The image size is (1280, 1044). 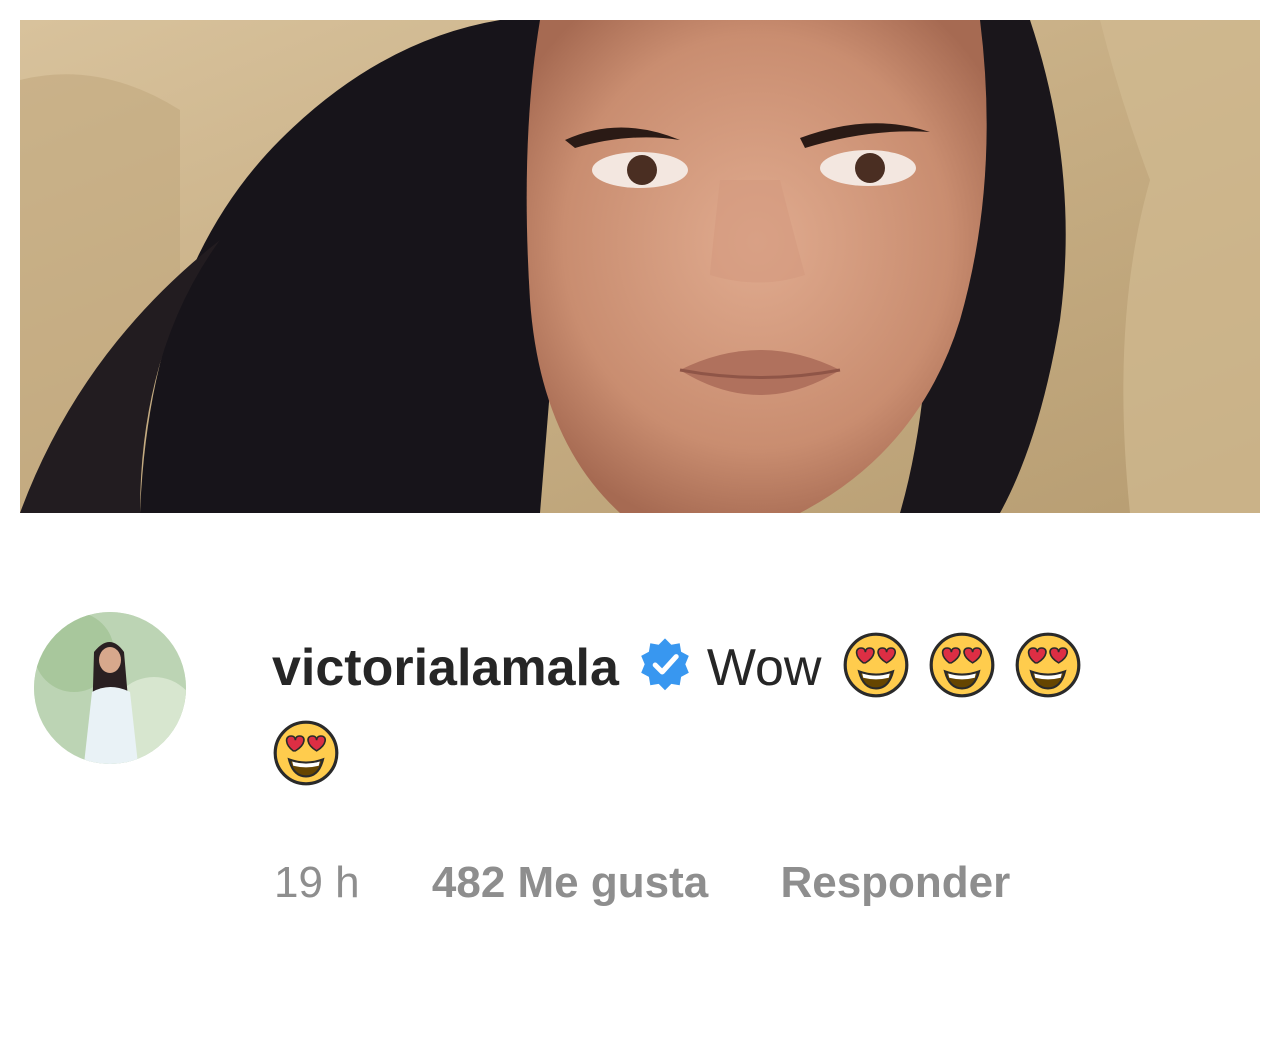 I want to click on likes-count: 482 Me gusta, so click(x=570, y=882).